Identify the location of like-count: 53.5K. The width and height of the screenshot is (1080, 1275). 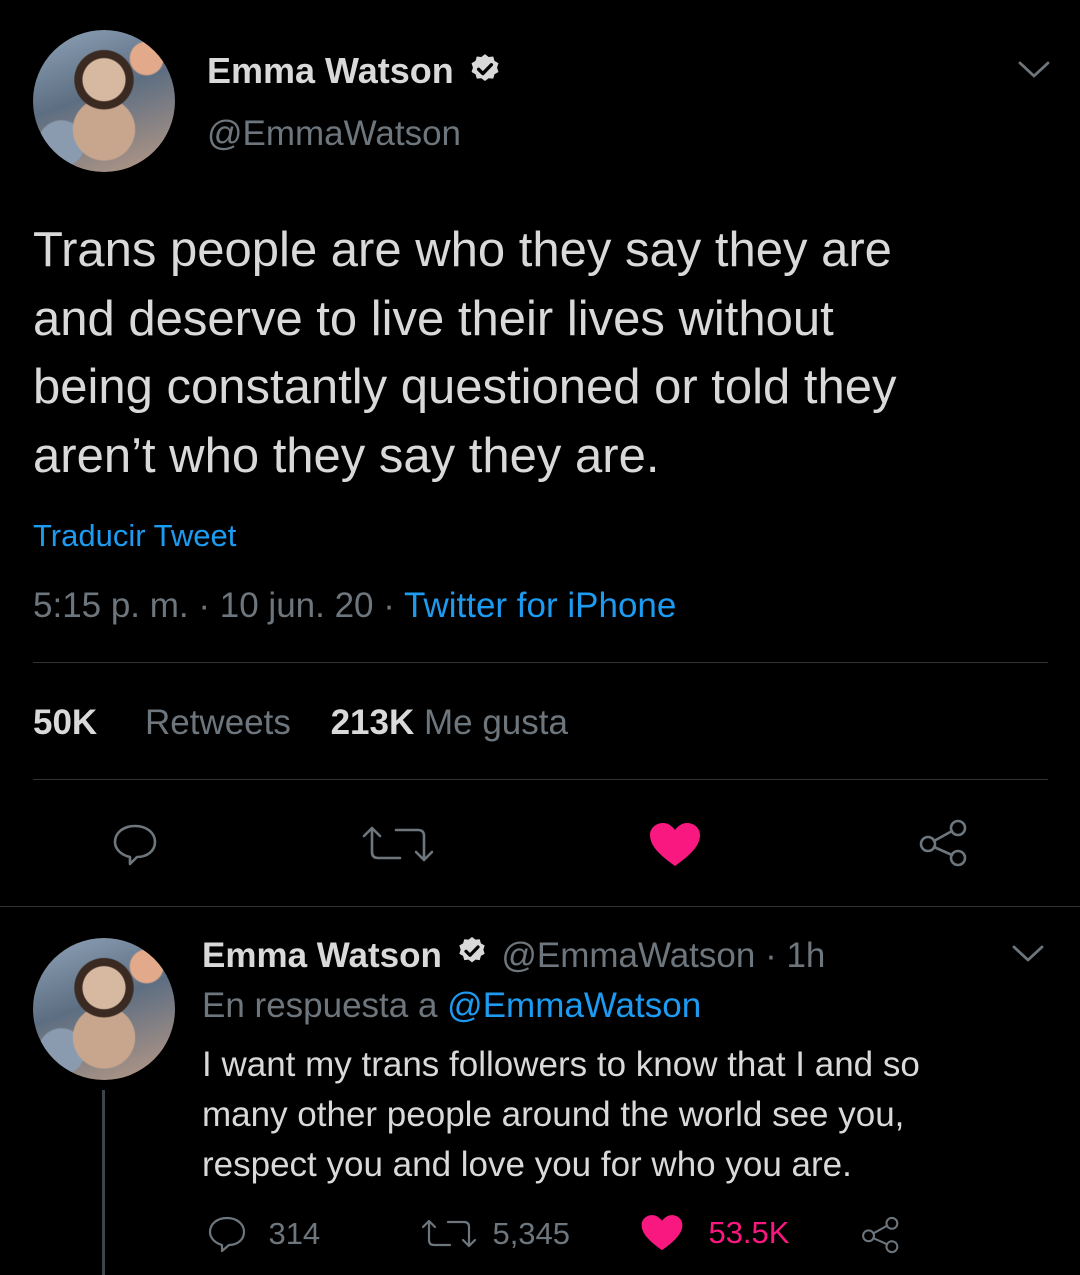
(749, 1232).